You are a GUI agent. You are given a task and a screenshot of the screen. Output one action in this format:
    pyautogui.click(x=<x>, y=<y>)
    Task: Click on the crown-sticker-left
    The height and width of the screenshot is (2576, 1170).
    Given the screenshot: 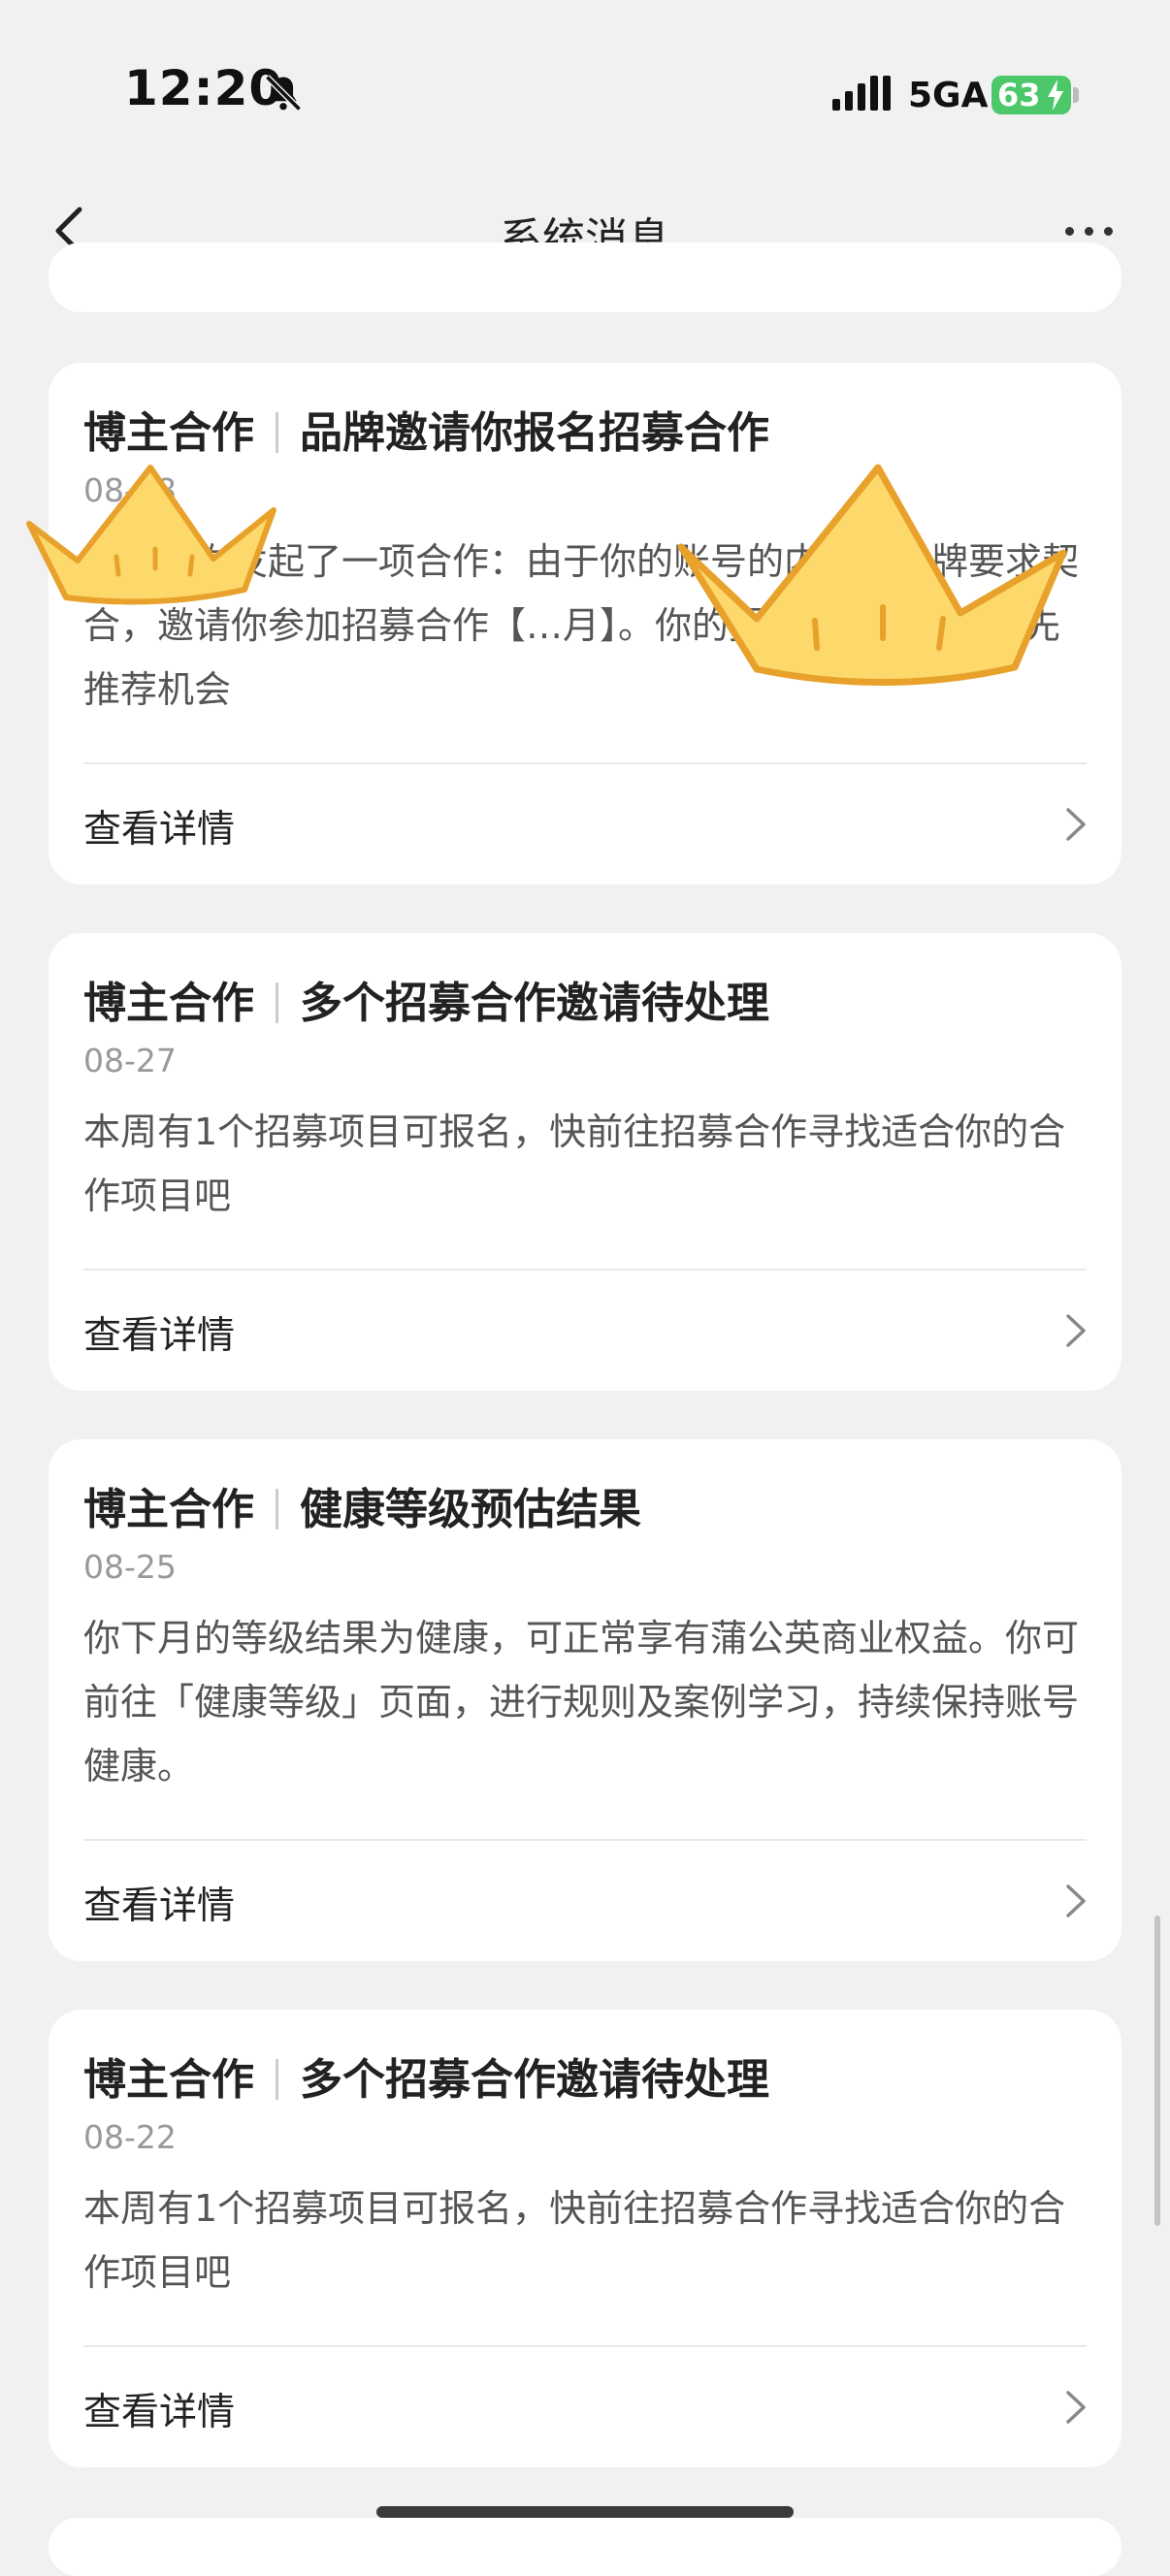 What is the action you would take?
    pyautogui.click(x=151, y=535)
    